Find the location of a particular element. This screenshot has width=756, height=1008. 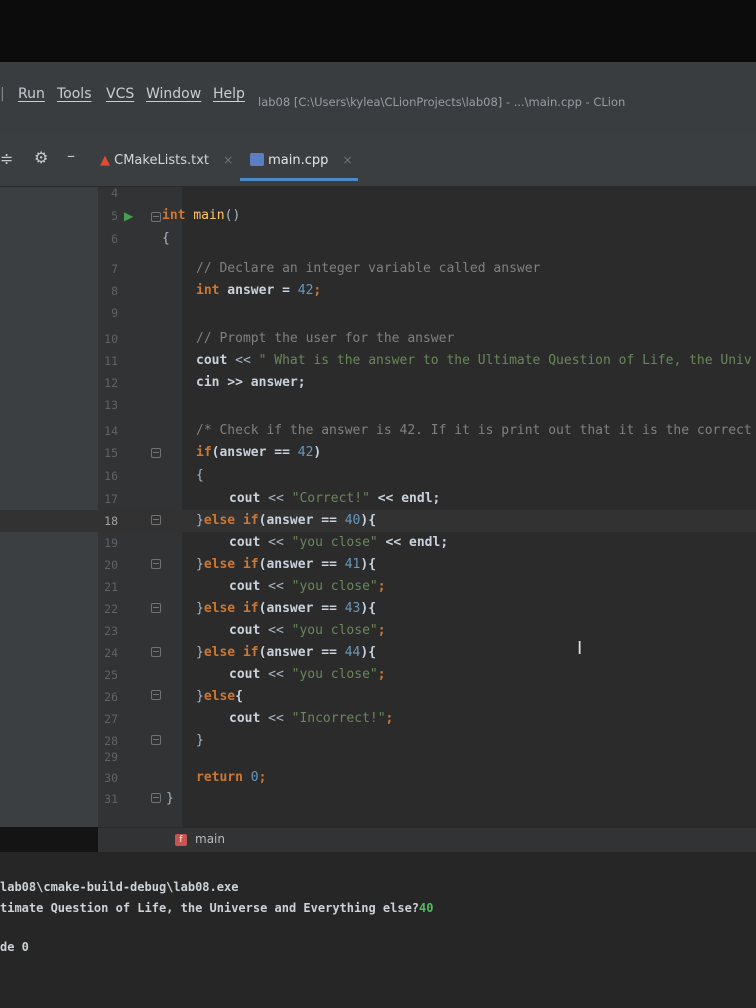

console-user-input: 40 is located at coordinates (426, 908).